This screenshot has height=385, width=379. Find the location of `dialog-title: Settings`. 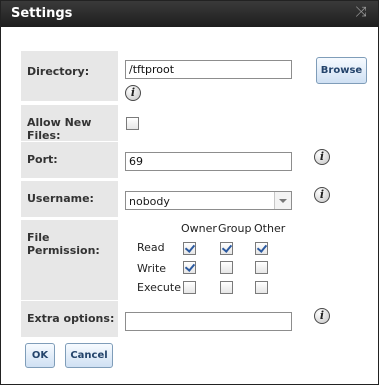

dialog-title: Settings is located at coordinates (42, 13).